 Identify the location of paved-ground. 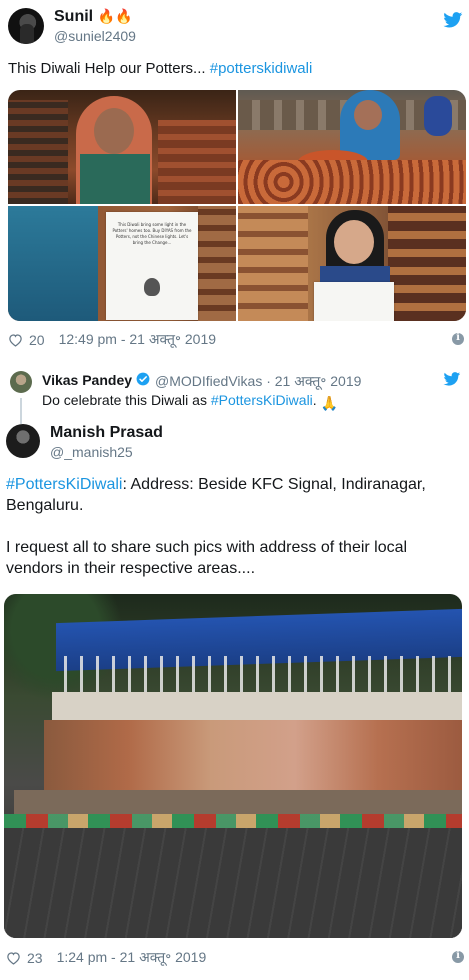
(233, 883).